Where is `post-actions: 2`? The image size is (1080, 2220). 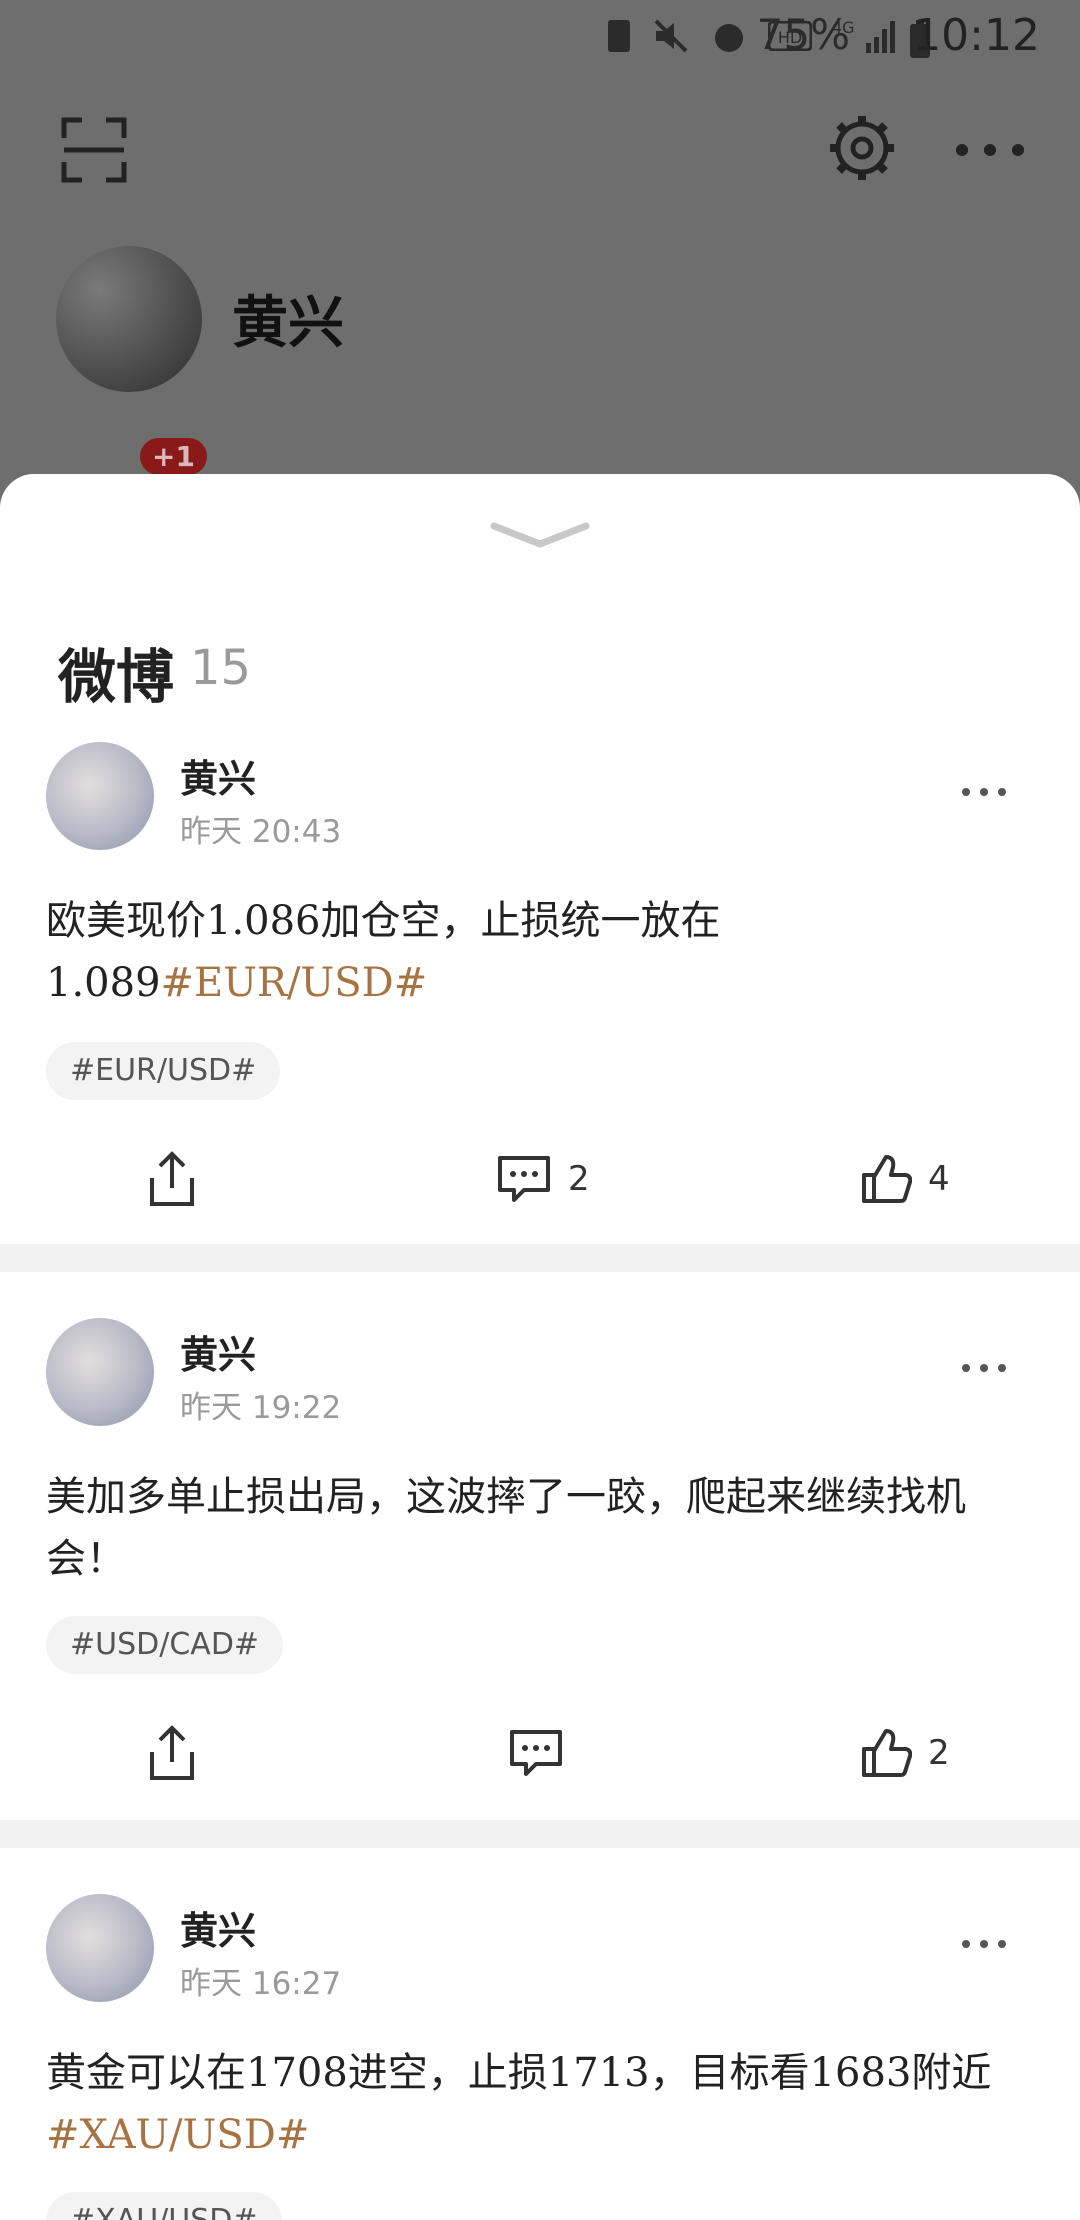 post-actions: 2 is located at coordinates (540, 1753).